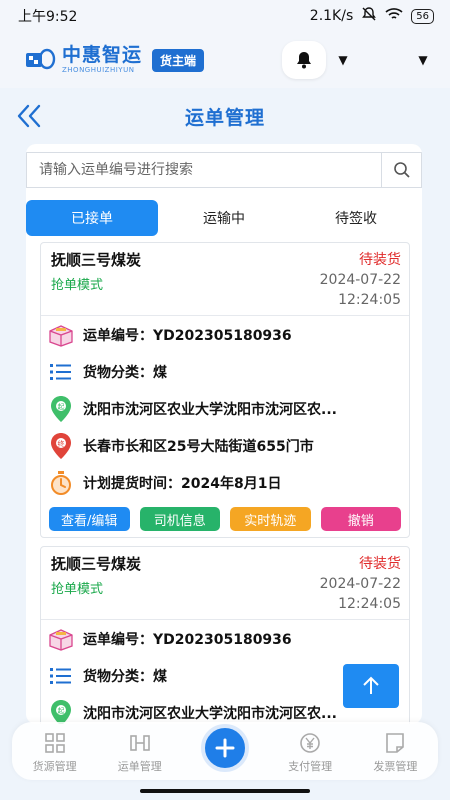  Describe the element at coordinates (61, 483) in the screenshot. I see `stopwatch-icon` at that location.